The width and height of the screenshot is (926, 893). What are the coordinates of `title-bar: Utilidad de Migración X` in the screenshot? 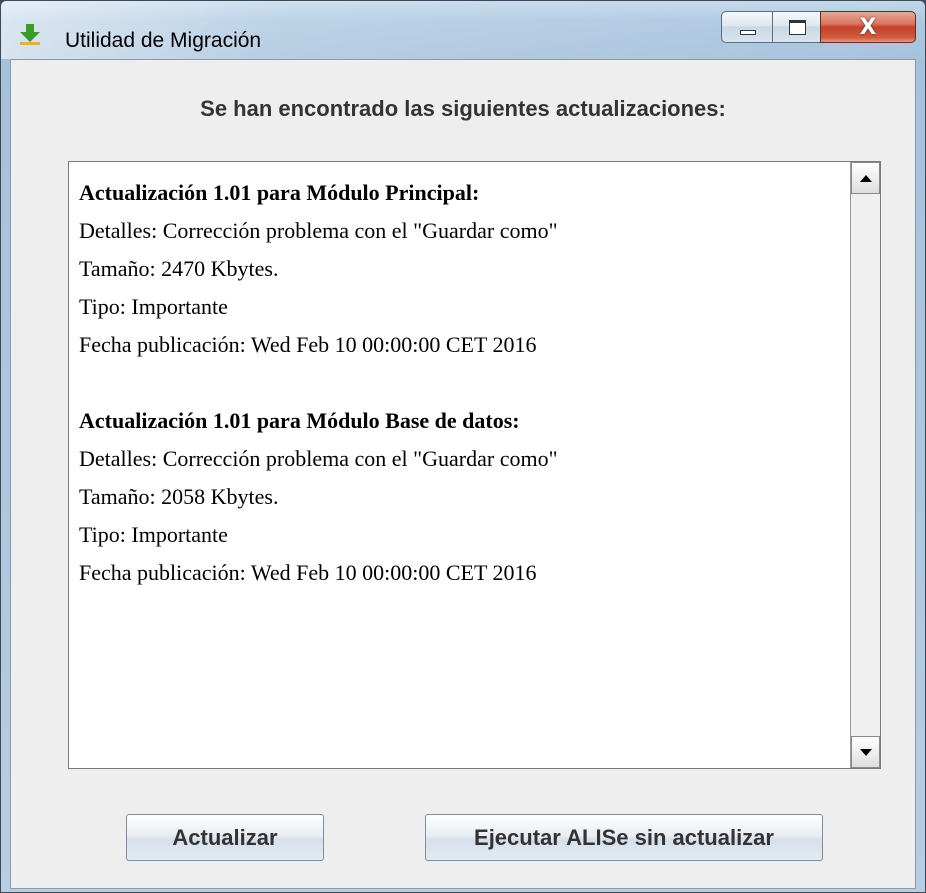 It's located at (463, 30).